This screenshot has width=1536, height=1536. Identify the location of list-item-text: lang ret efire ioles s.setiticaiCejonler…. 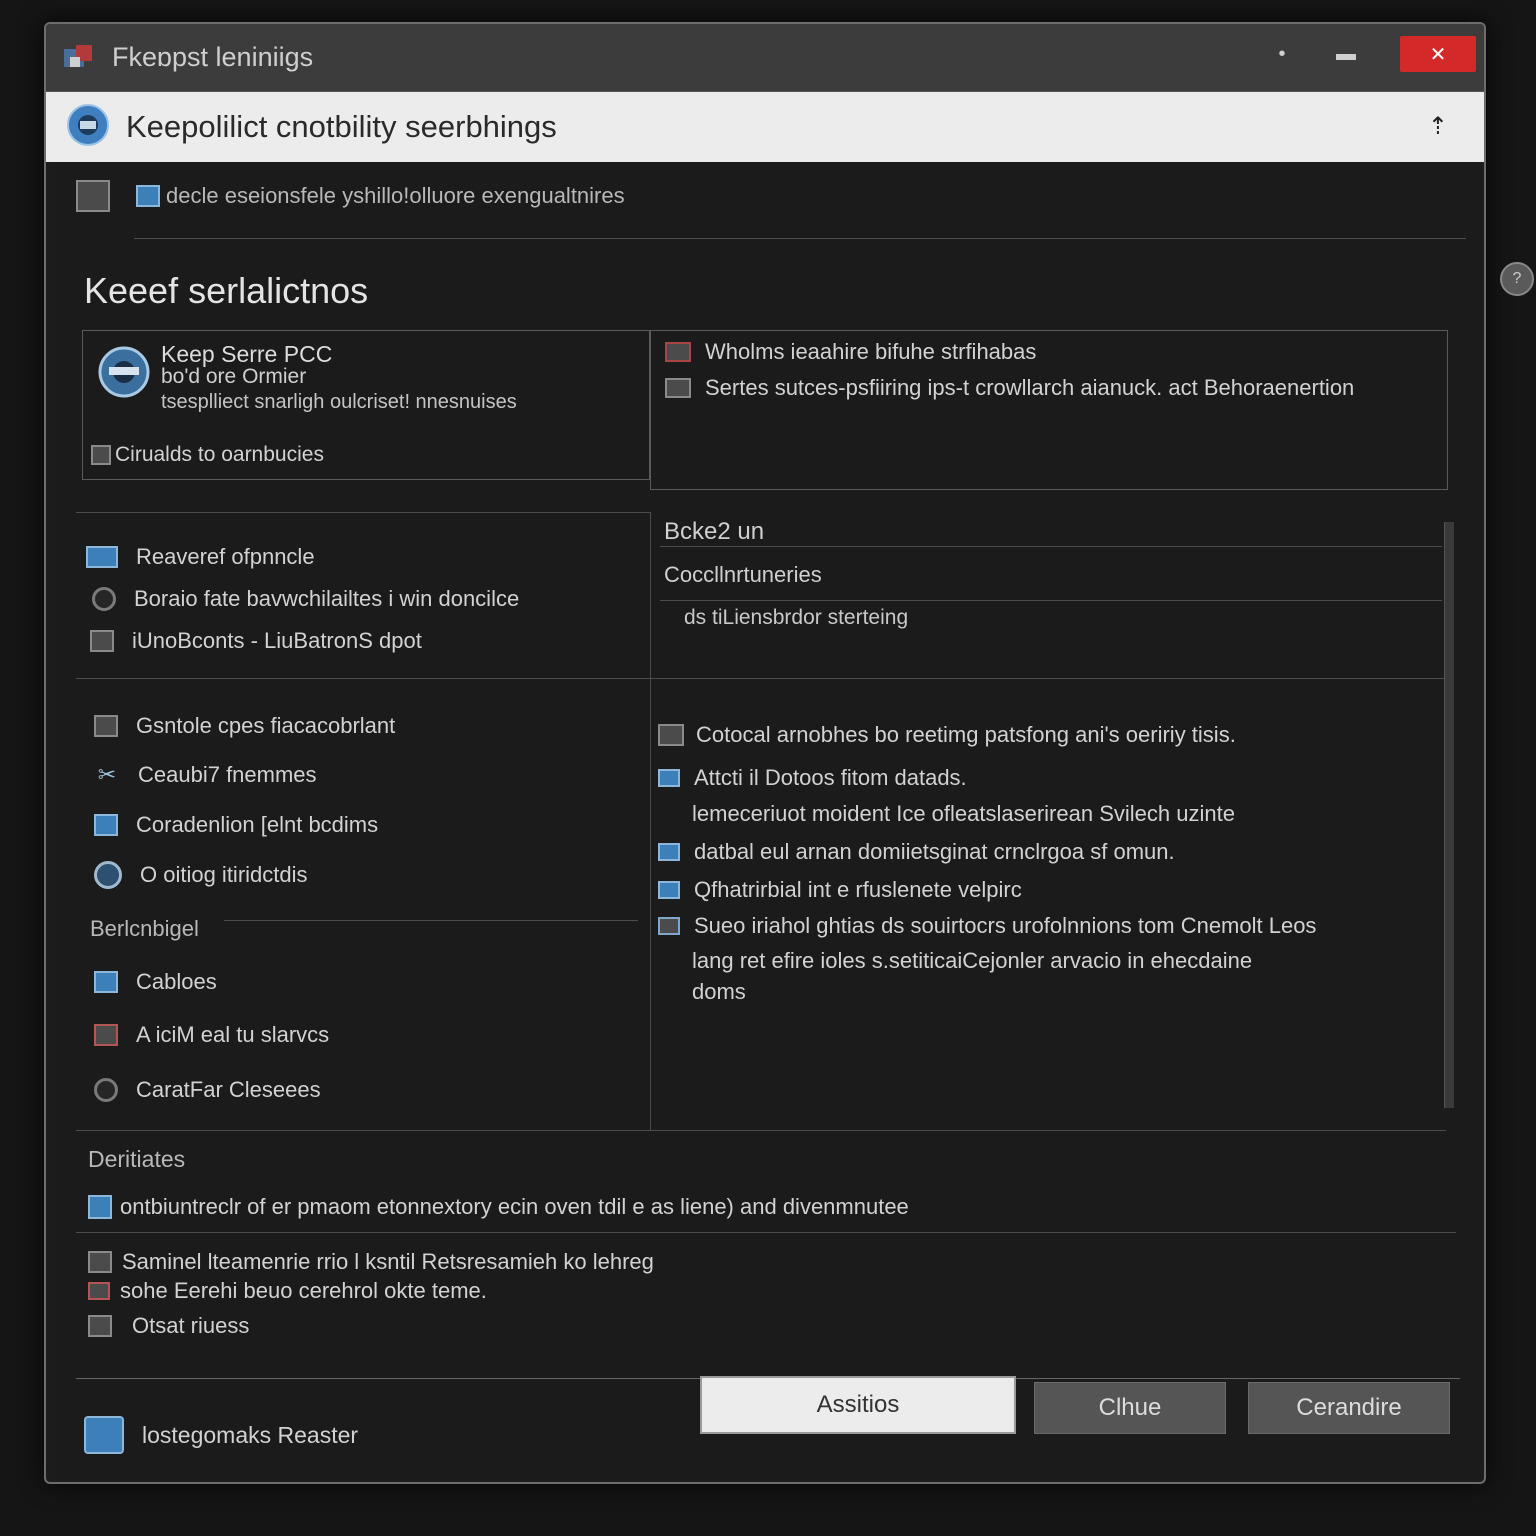
(1048, 961).